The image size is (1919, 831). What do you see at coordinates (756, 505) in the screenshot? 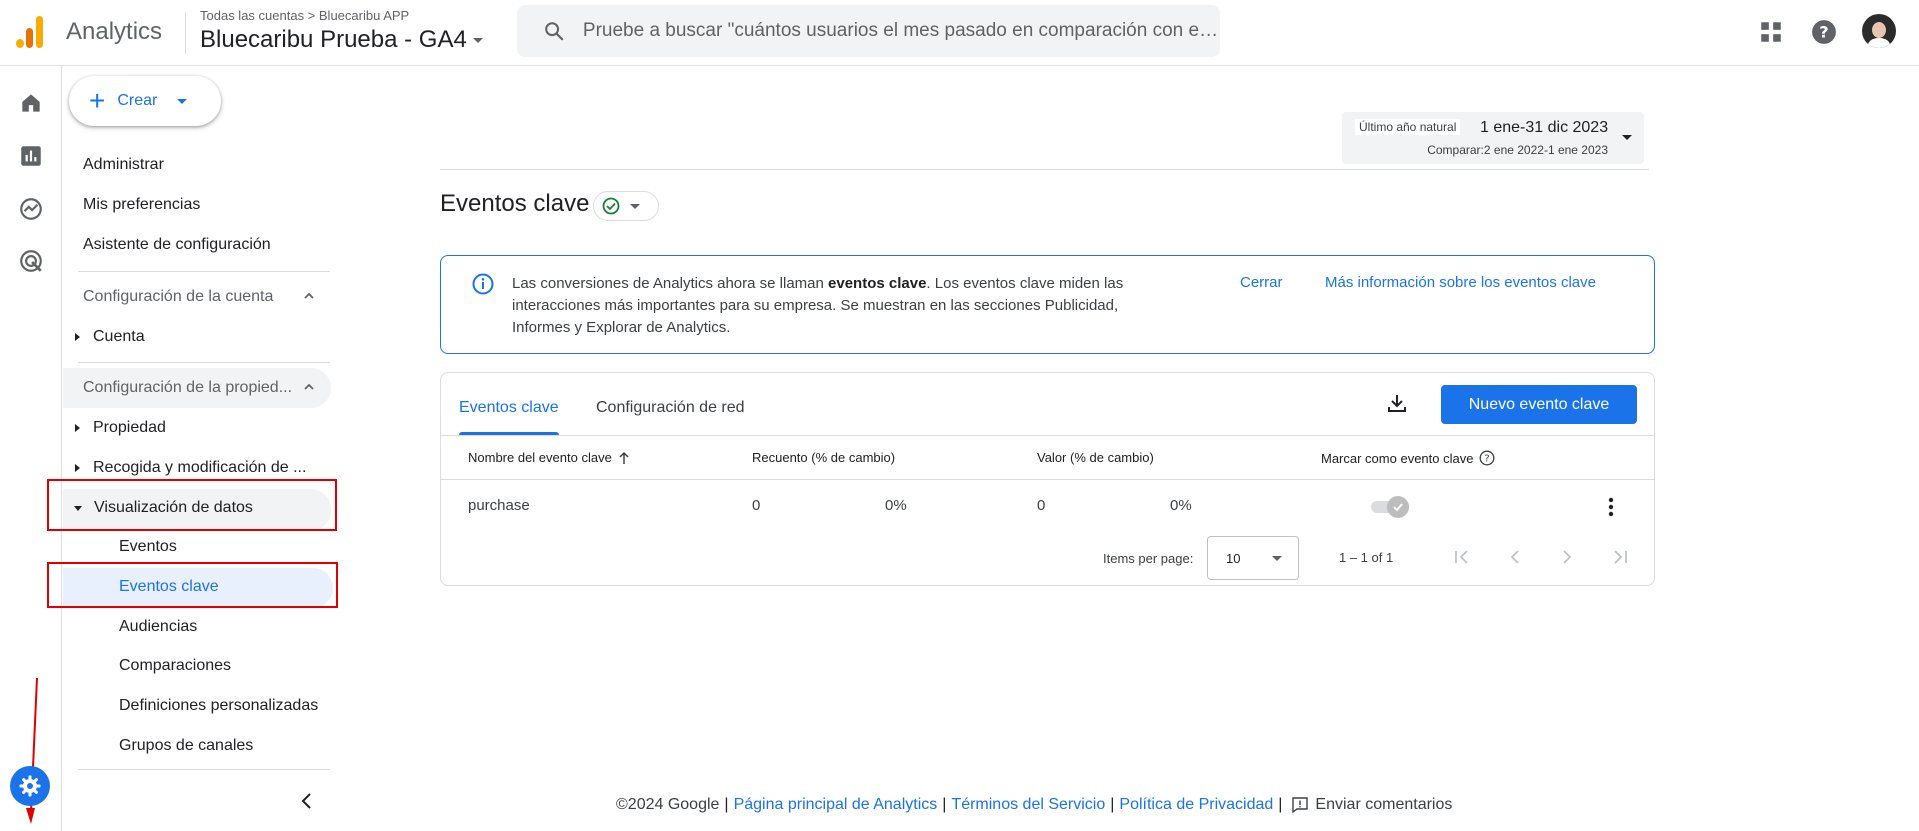
I see `cell-count: 0` at bounding box center [756, 505].